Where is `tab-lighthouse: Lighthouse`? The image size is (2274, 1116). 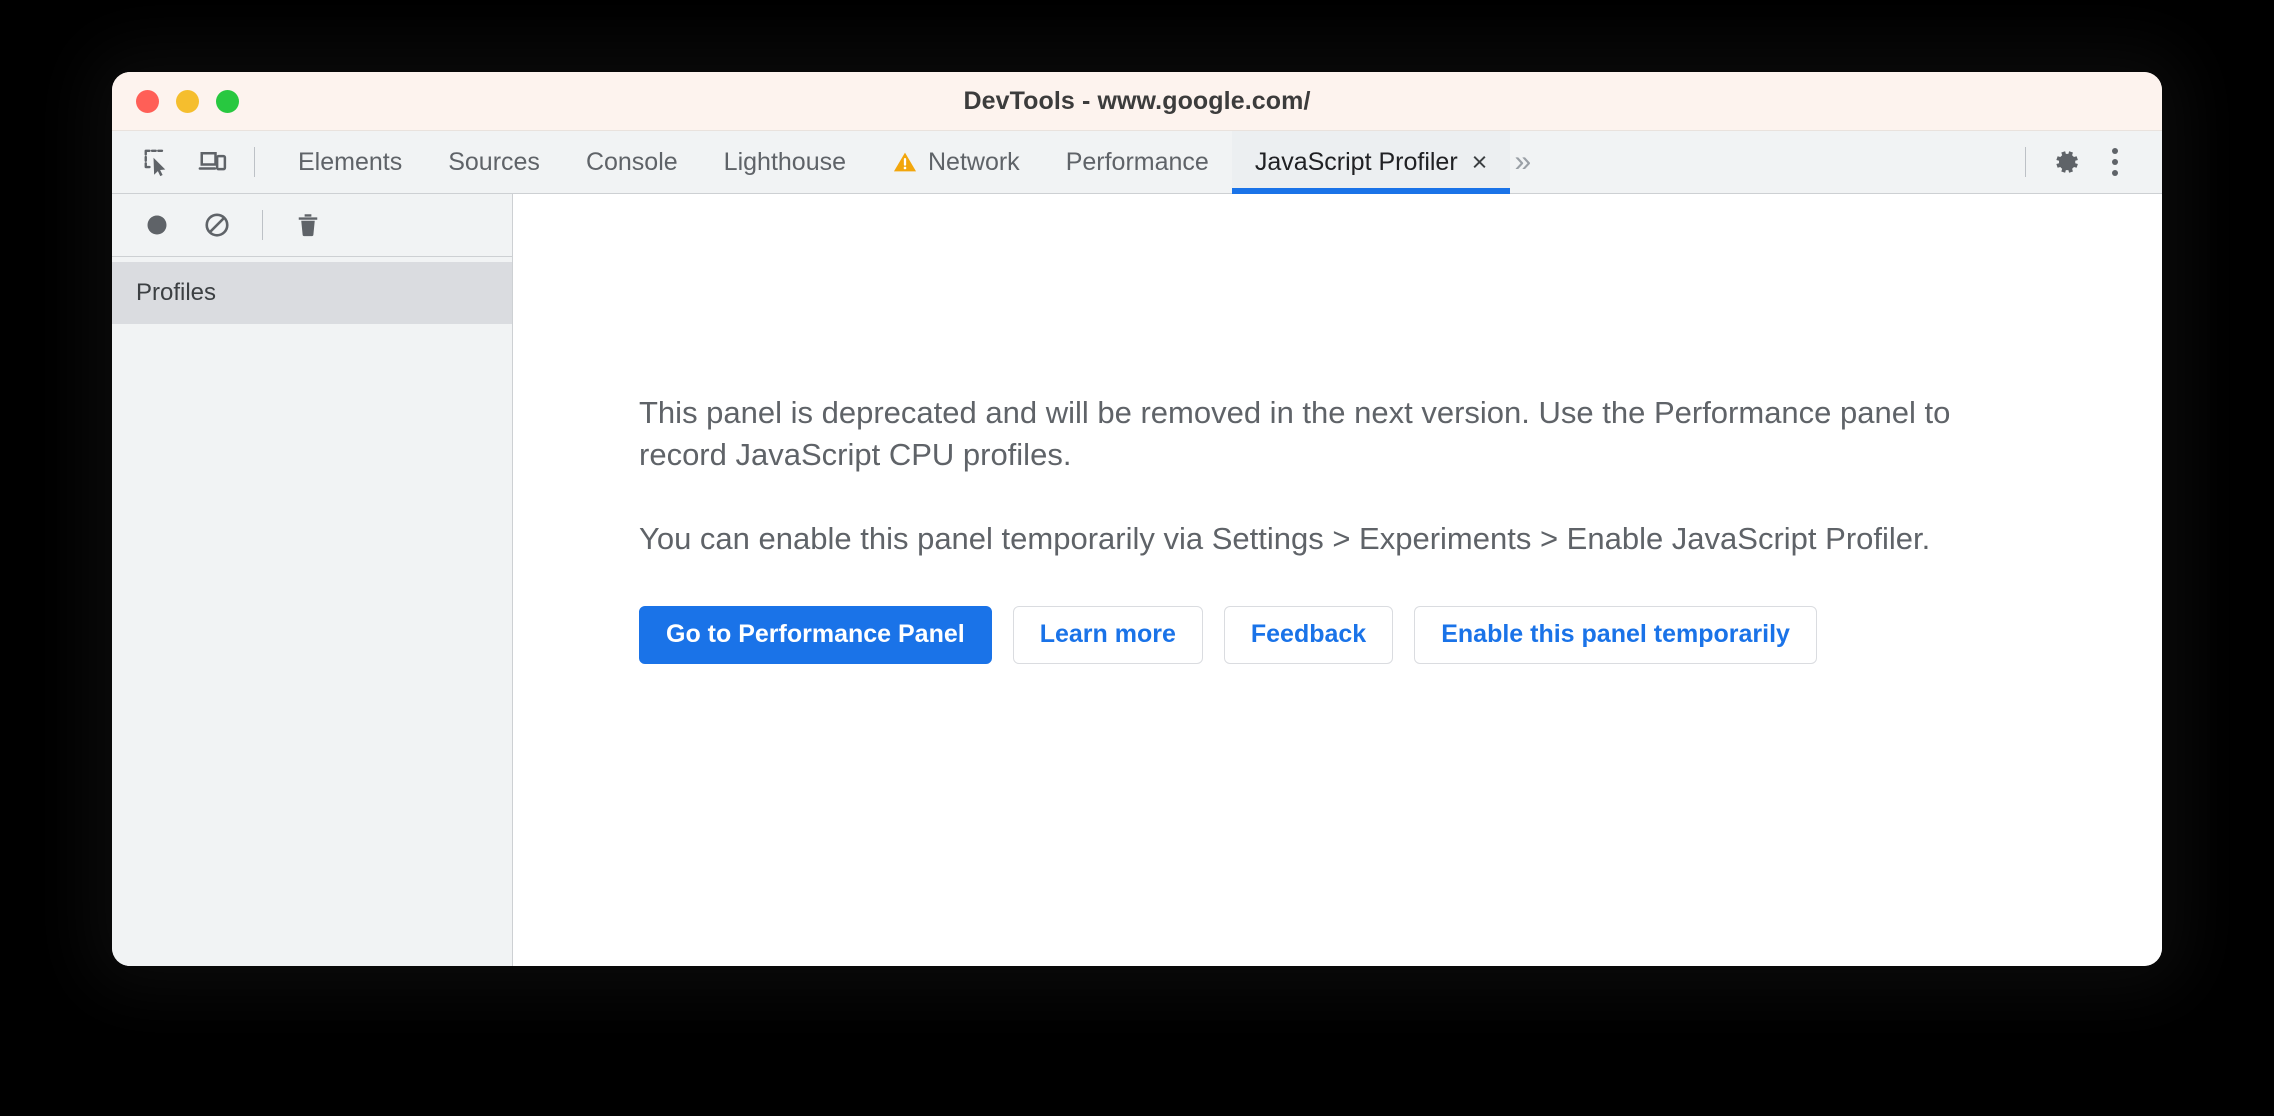
tab-lighthouse: Lighthouse is located at coordinates (785, 162).